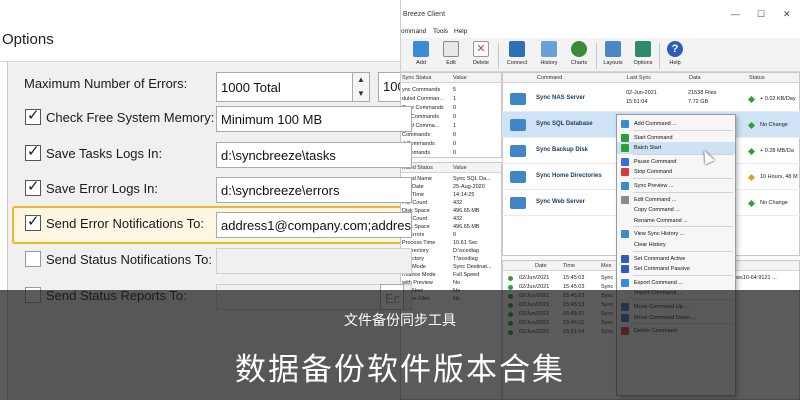 This screenshot has width=800, height=400. Describe the element at coordinates (549, 63) in the screenshot. I see `history-button-label: History` at that location.